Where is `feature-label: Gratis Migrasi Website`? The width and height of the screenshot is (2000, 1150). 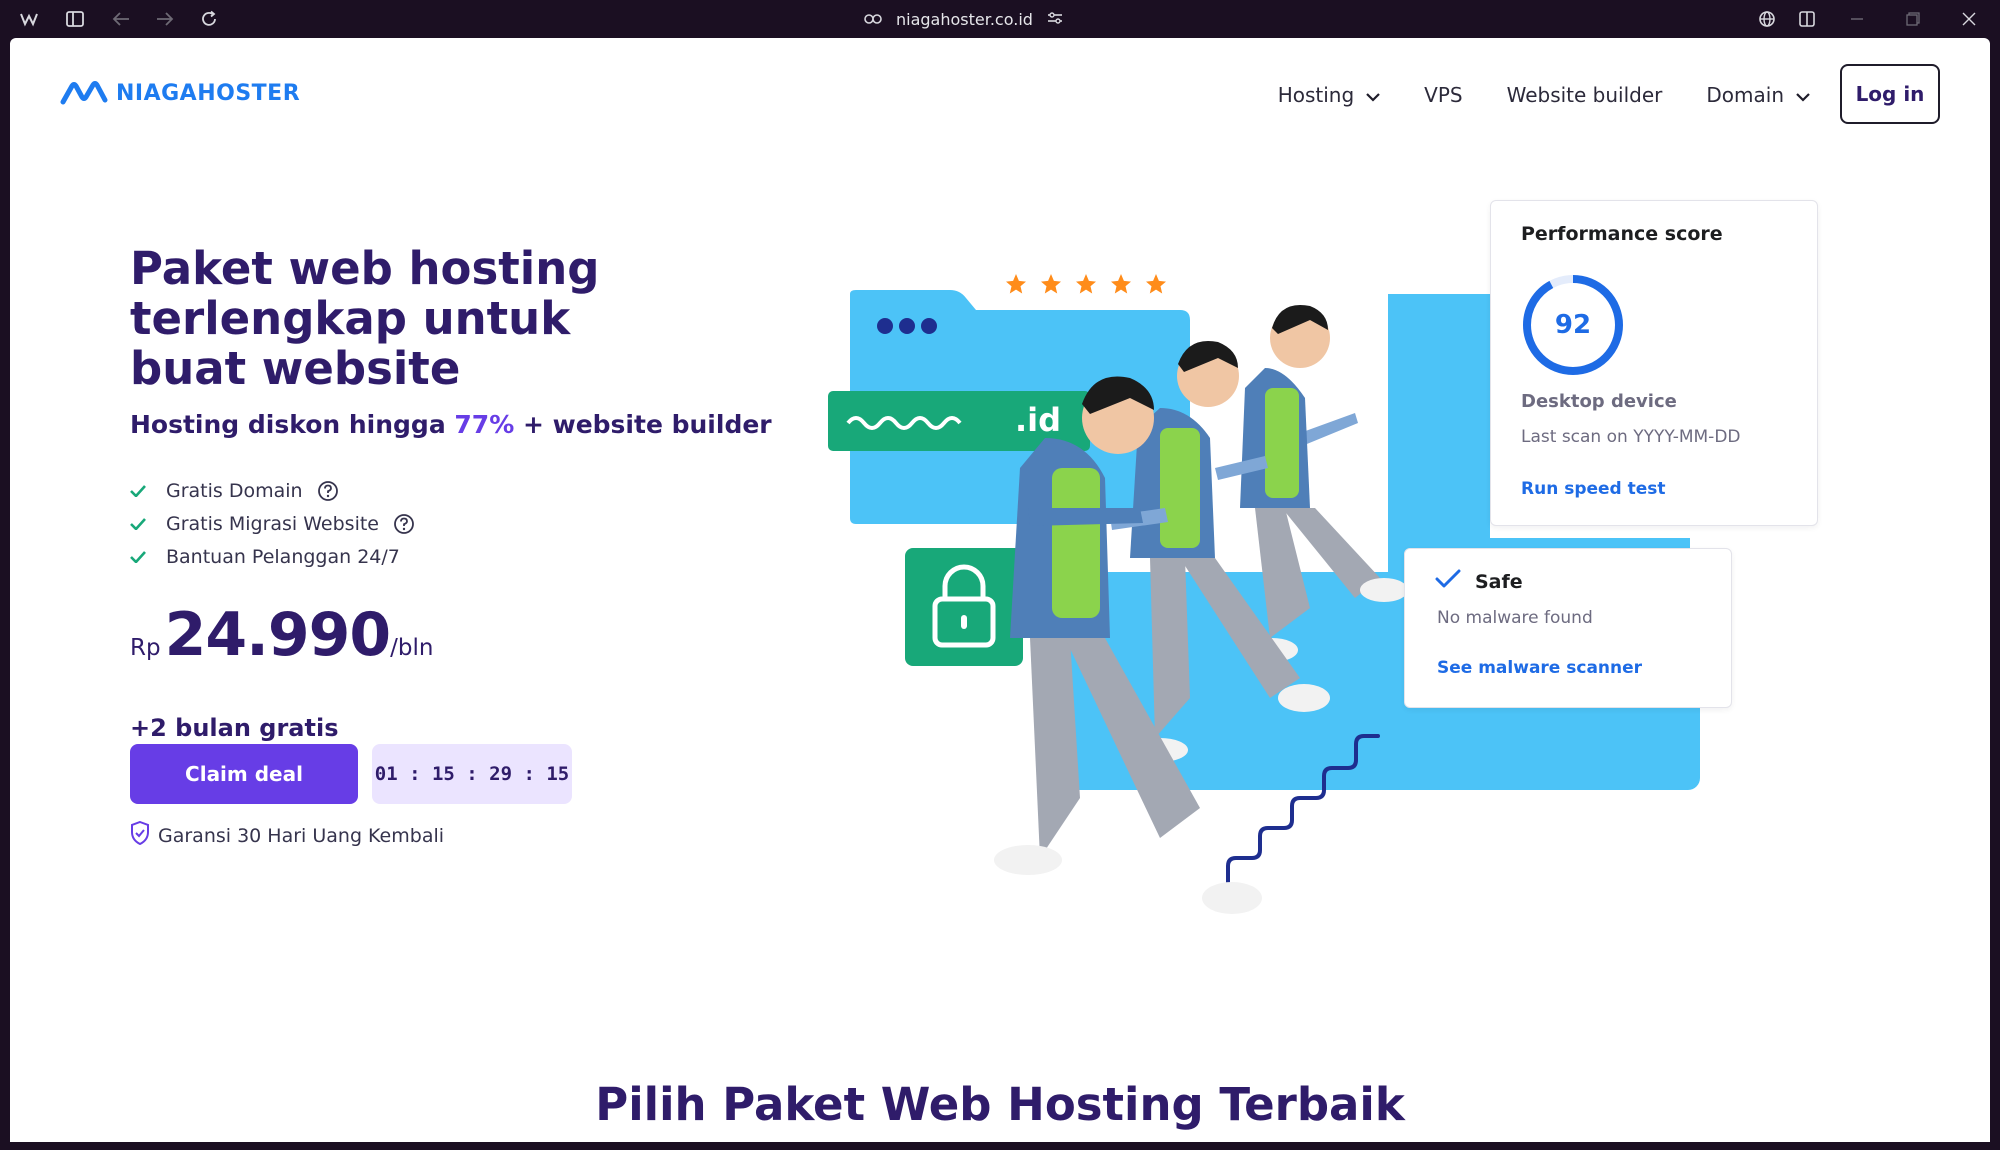 feature-label: Gratis Migrasi Website is located at coordinates (272, 523).